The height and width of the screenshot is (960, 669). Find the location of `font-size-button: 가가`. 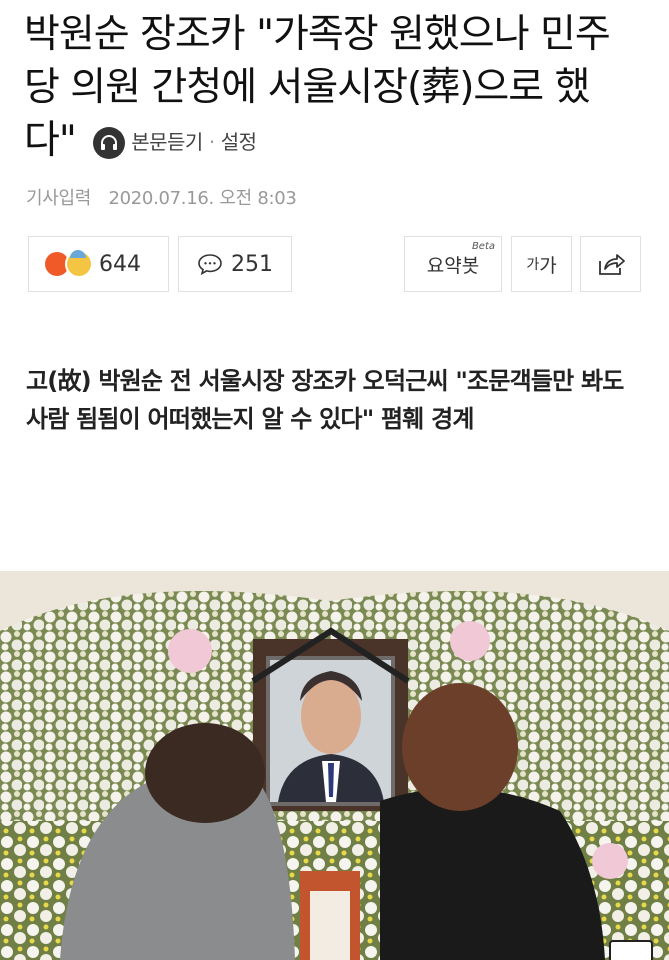

font-size-button: 가가 is located at coordinates (541, 264).